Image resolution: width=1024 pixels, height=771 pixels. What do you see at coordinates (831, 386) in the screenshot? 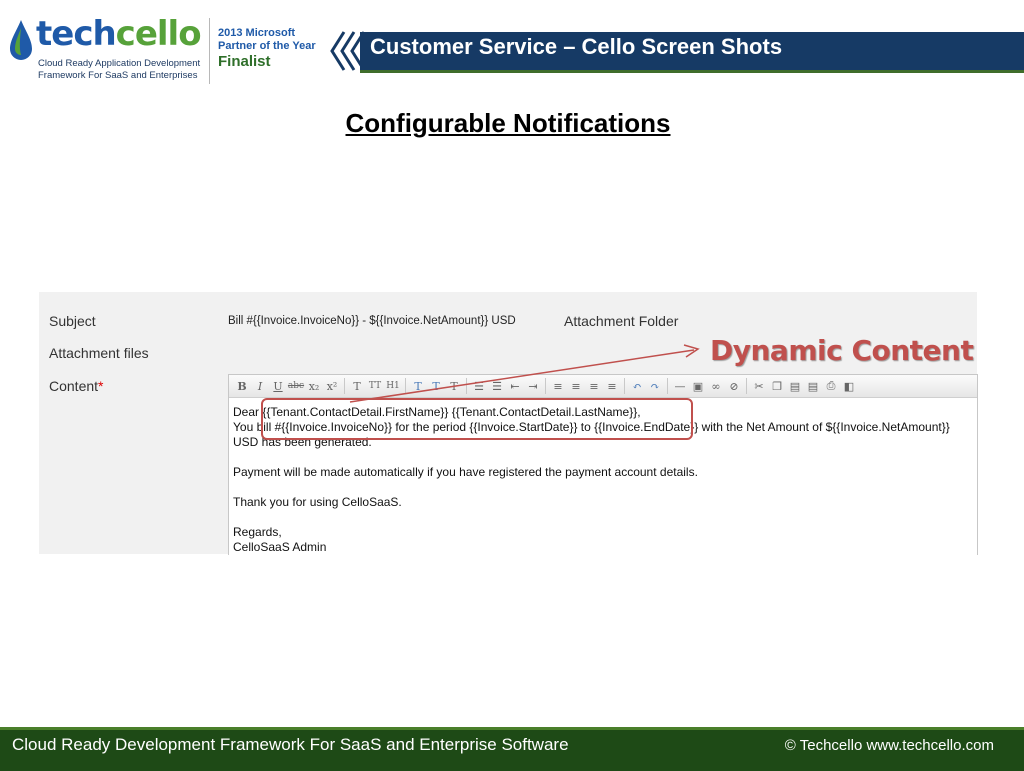
I see `print-icon: ⎙` at bounding box center [831, 386].